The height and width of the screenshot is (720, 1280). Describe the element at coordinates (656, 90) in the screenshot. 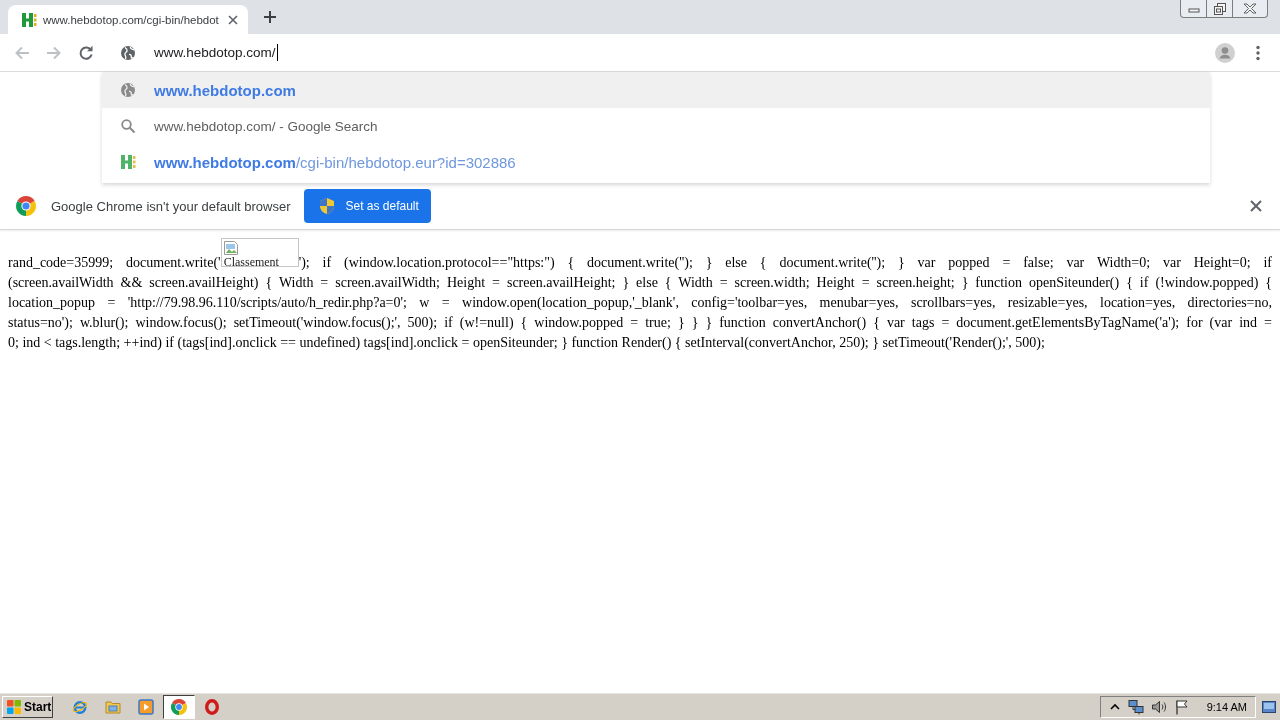

I see `suggestion-item: www.hebdotop.com` at that location.